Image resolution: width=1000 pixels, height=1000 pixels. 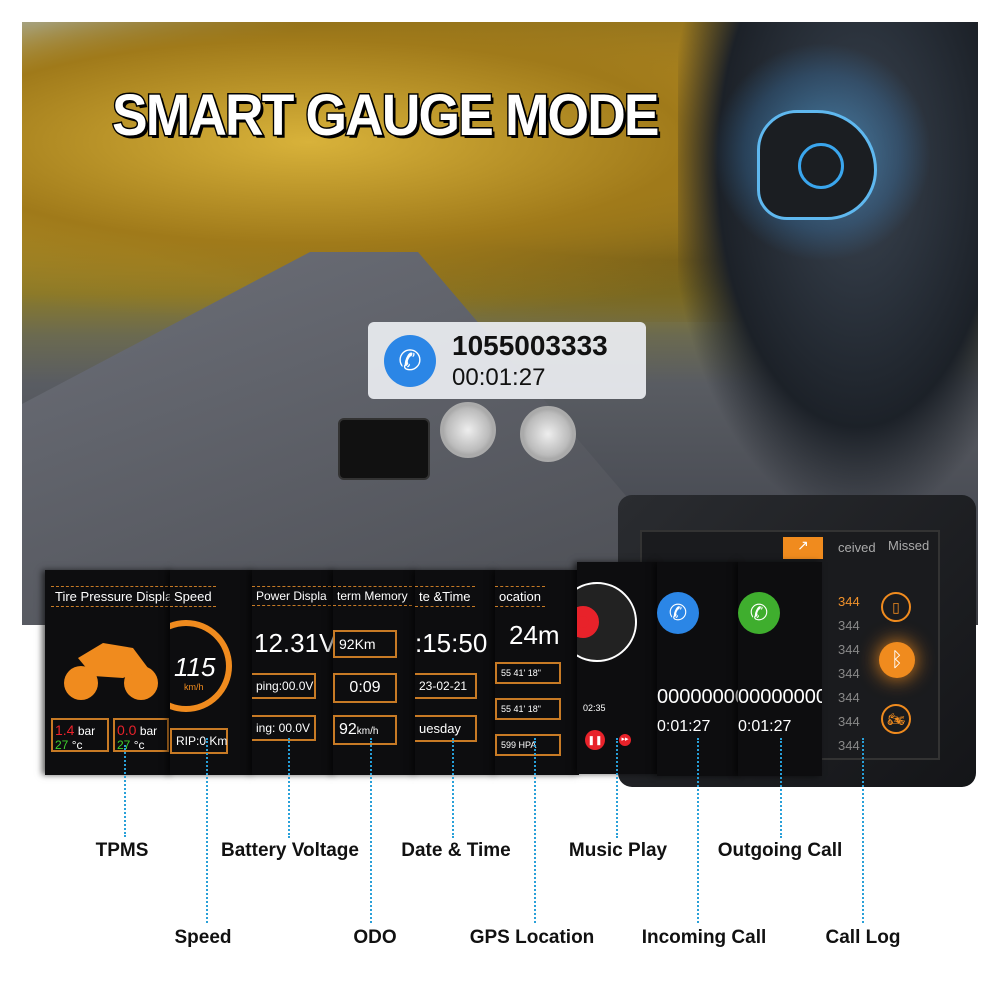 What do you see at coordinates (699, 669) in the screenshot?
I see `panel-incoming: ✆ 00000000 0:01:27` at bounding box center [699, 669].